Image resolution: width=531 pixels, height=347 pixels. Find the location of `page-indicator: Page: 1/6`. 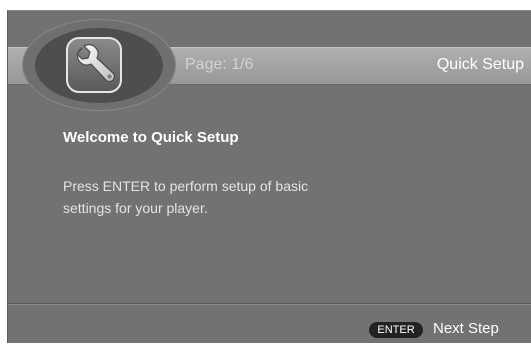

page-indicator: Page: 1/6 is located at coordinates (219, 64).